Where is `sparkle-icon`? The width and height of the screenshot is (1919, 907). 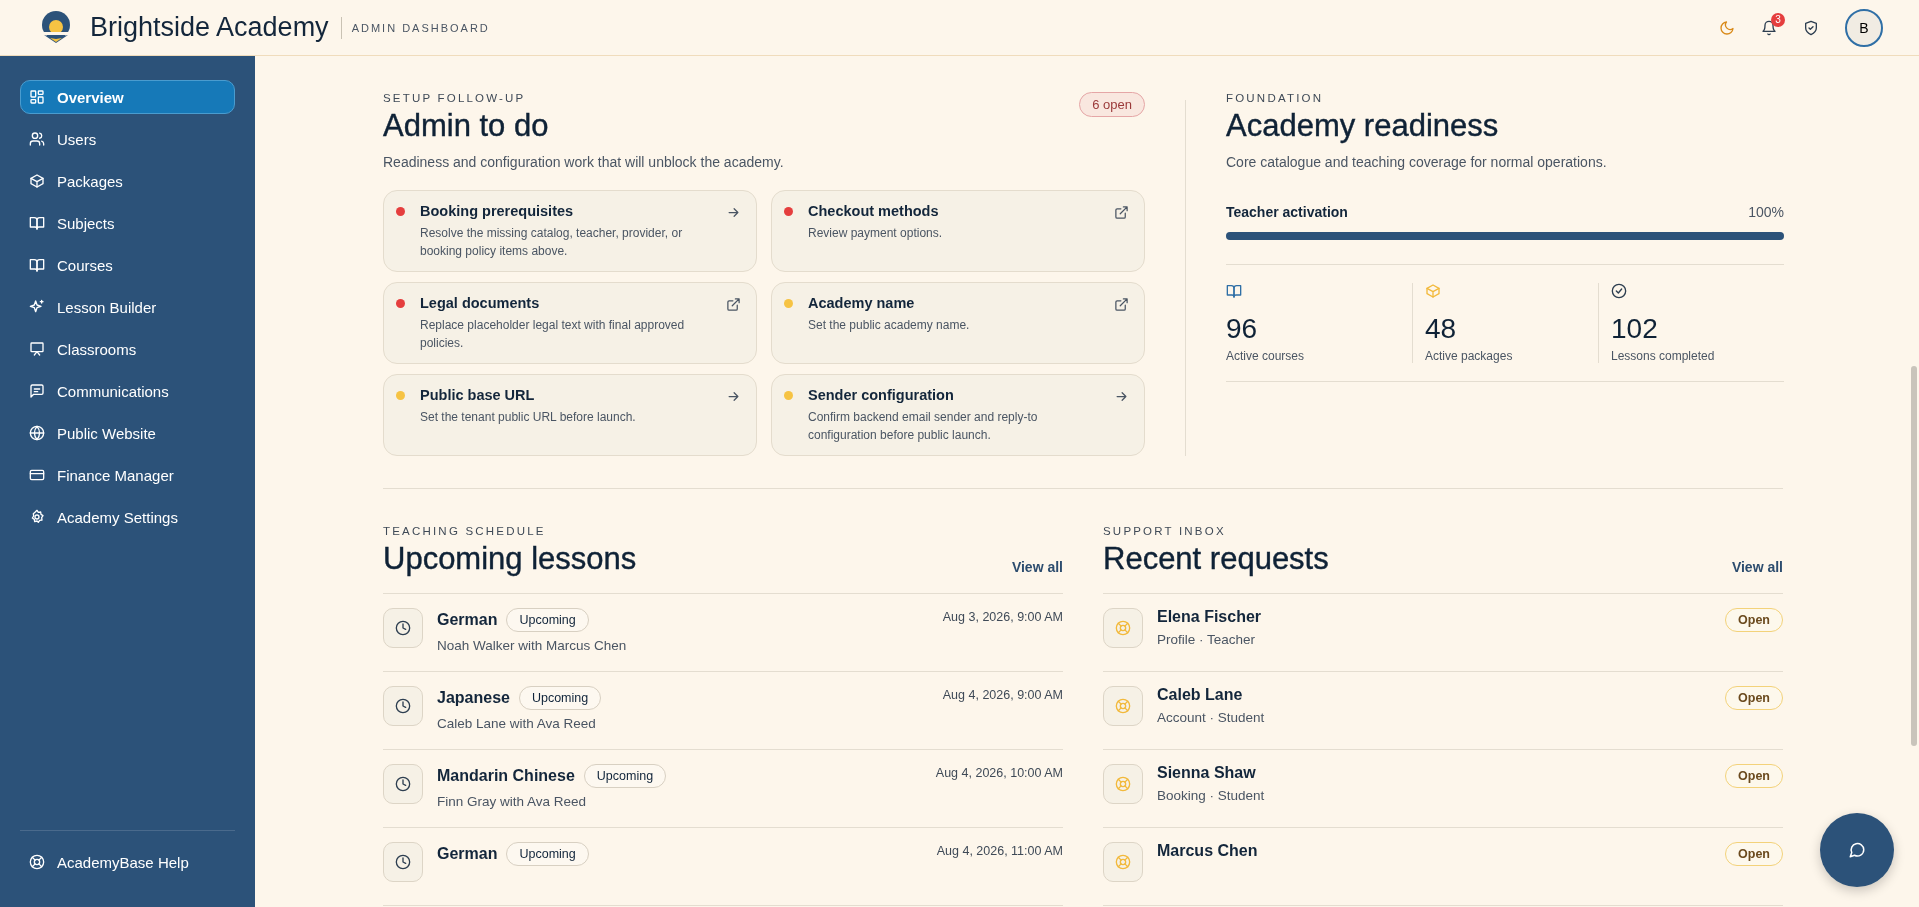
sparkle-icon is located at coordinates (37, 307).